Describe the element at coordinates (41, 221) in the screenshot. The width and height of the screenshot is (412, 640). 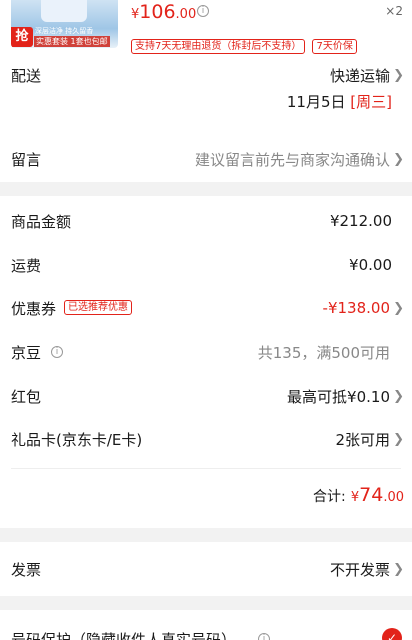
I see `amount-label: 商品金额` at that location.